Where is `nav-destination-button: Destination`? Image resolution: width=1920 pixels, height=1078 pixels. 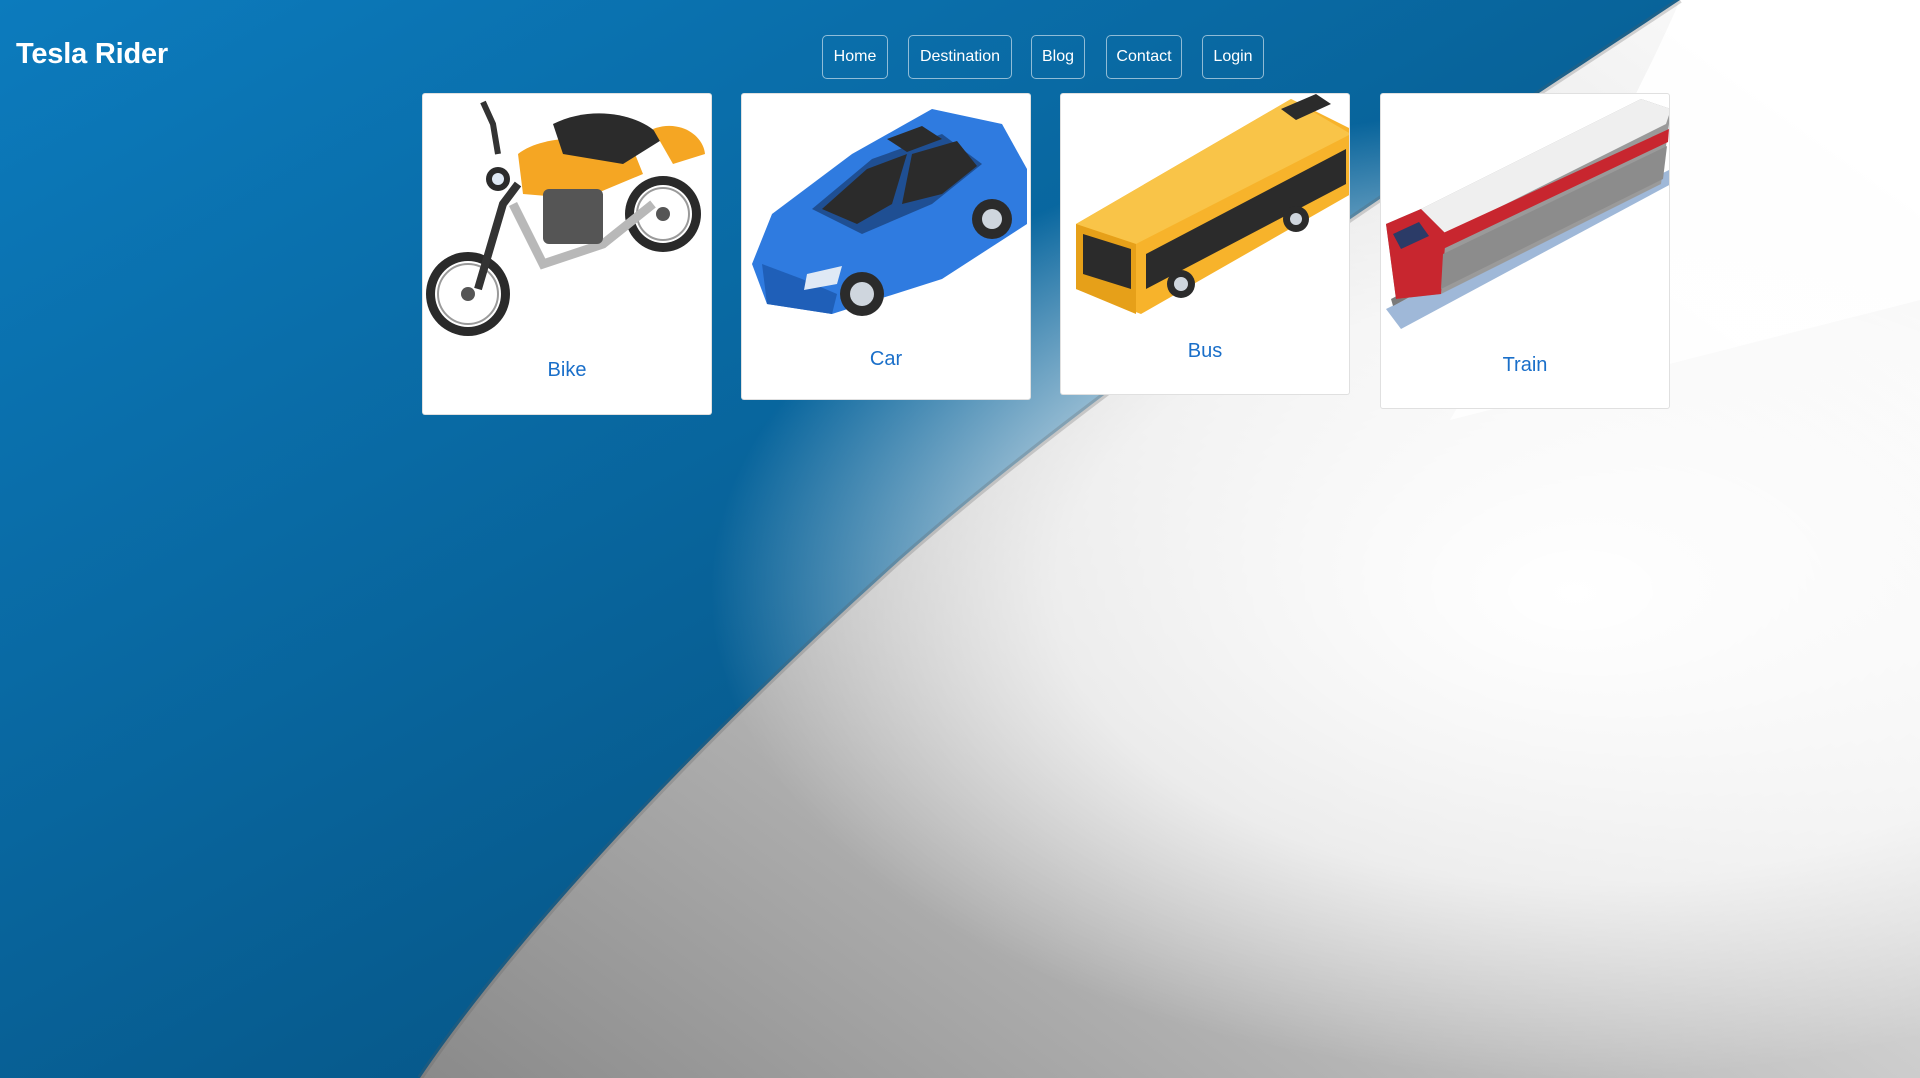
nav-destination-button: Destination is located at coordinates (960, 57).